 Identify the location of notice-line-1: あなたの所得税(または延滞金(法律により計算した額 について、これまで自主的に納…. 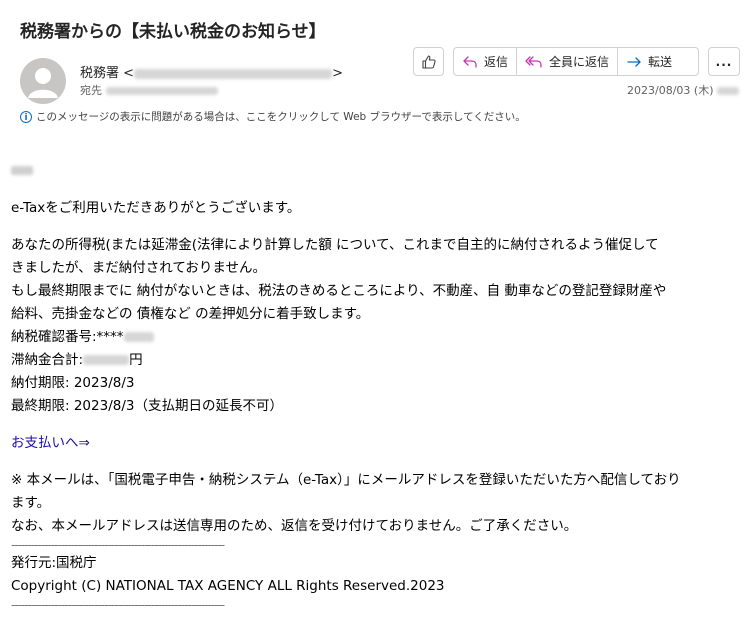
(335, 245).